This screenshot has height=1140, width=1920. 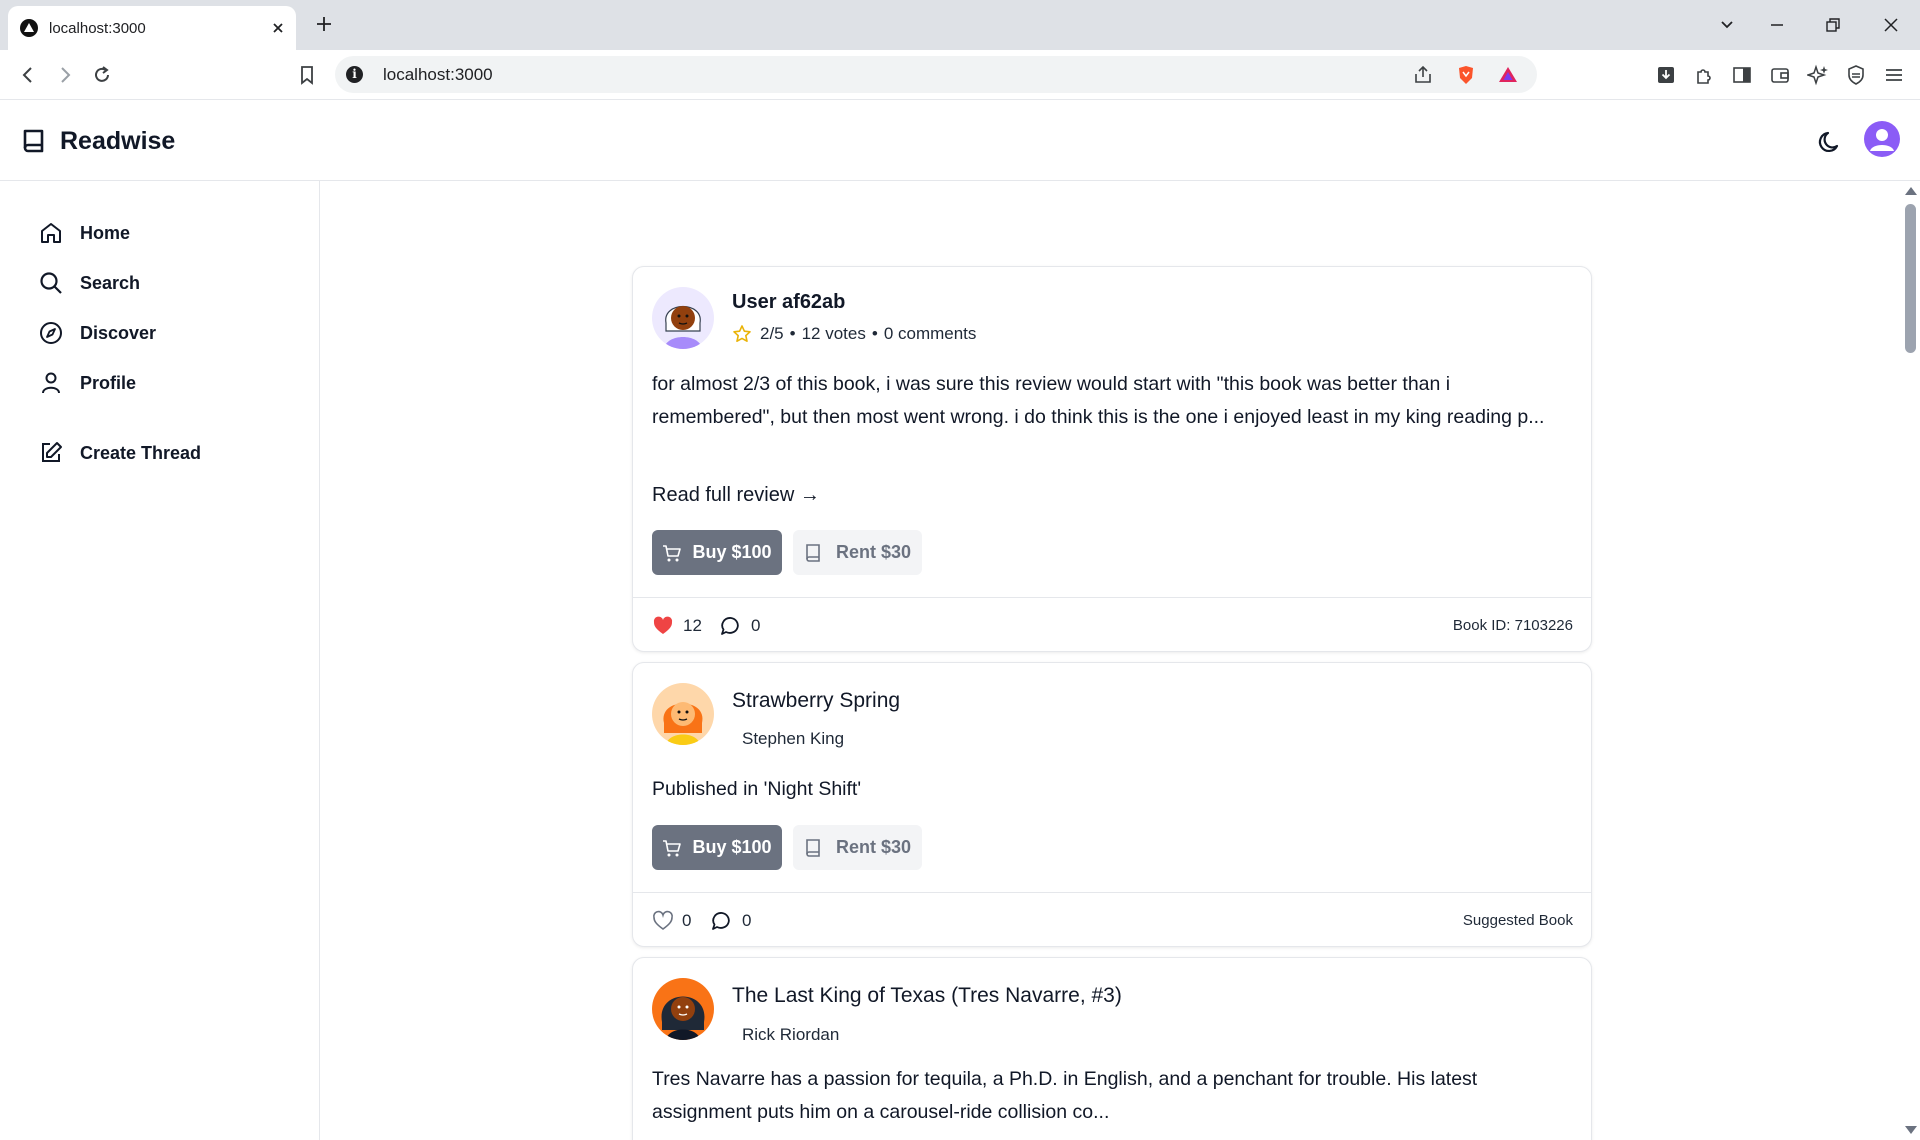 What do you see at coordinates (97, 28) in the screenshot?
I see `tab-title: localhost:3000` at bounding box center [97, 28].